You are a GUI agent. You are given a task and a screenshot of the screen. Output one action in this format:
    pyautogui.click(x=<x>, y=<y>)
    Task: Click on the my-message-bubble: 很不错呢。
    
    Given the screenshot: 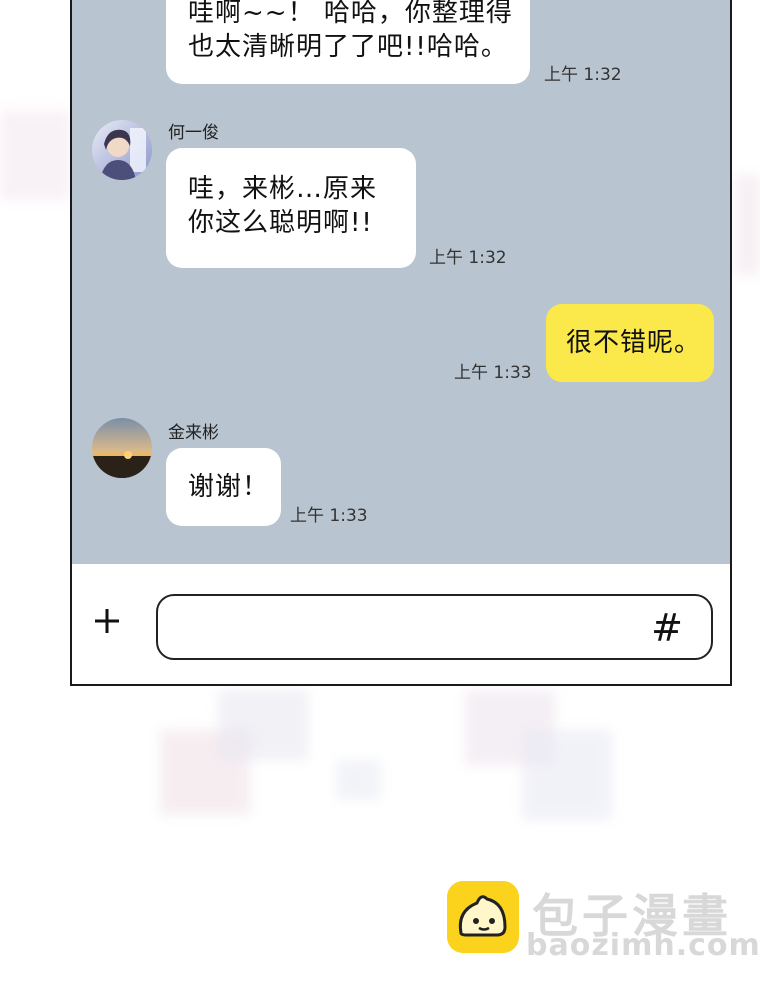 What is the action you would take?
    pyautogui.click(x=630, y=343)
    